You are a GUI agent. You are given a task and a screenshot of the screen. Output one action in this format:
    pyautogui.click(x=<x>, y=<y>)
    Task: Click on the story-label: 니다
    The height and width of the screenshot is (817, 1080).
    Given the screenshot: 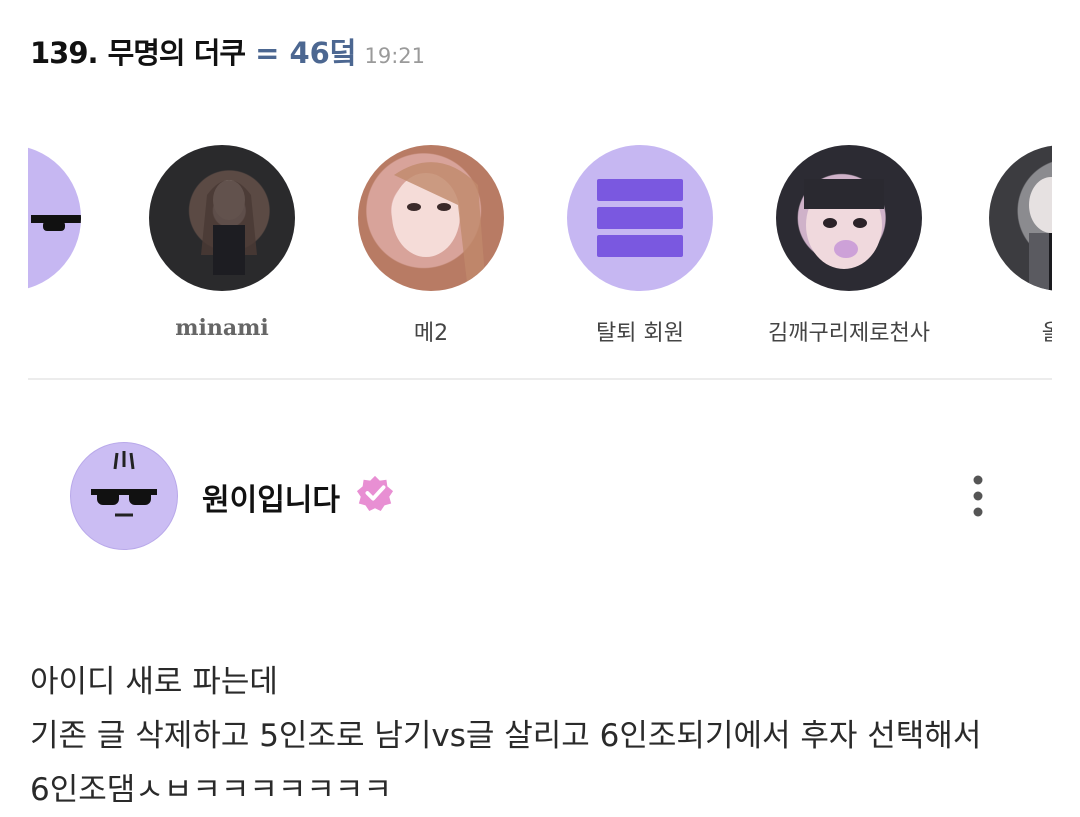 What is the action you would take?
    pyautogui.click(x=68, y=331)
    